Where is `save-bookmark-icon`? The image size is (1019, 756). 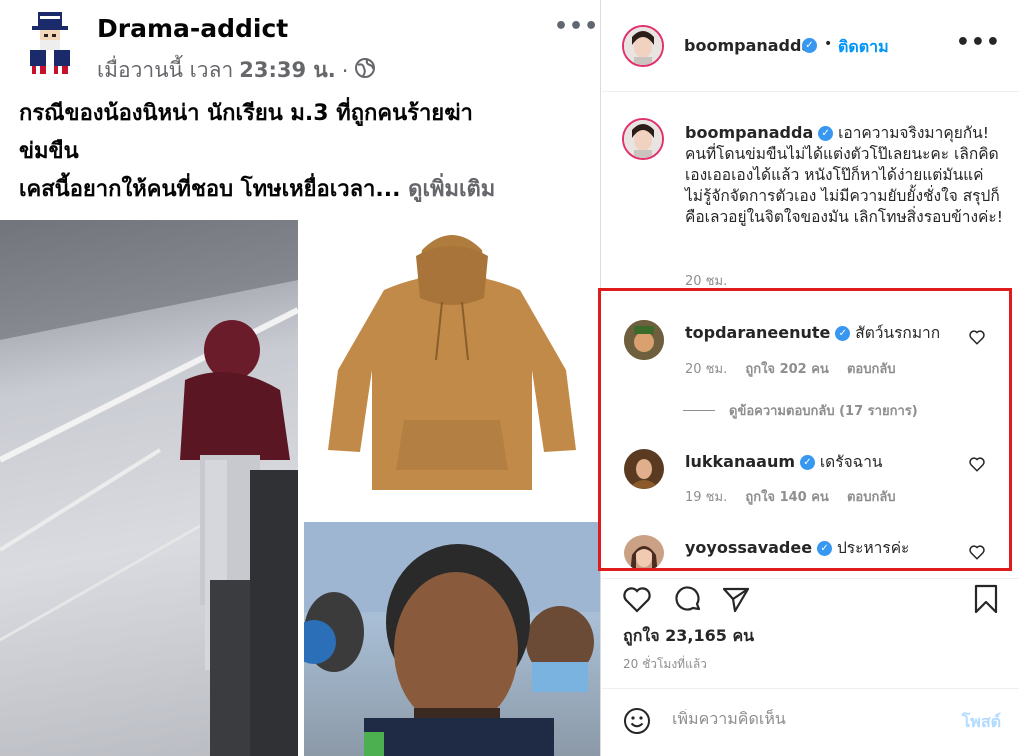 save-bookmark-icon is located at coordinates (986, 599).